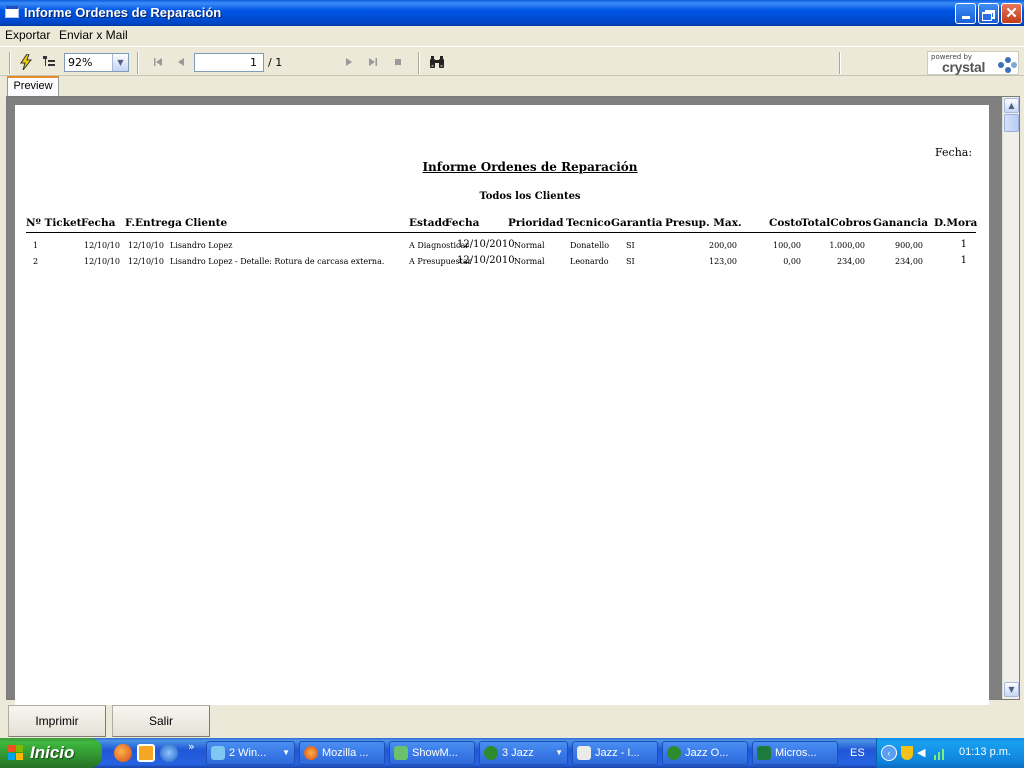  Describe the element at coordinates (901, 223) in the screenshot. I see `column-header: Ganancia` at that location.